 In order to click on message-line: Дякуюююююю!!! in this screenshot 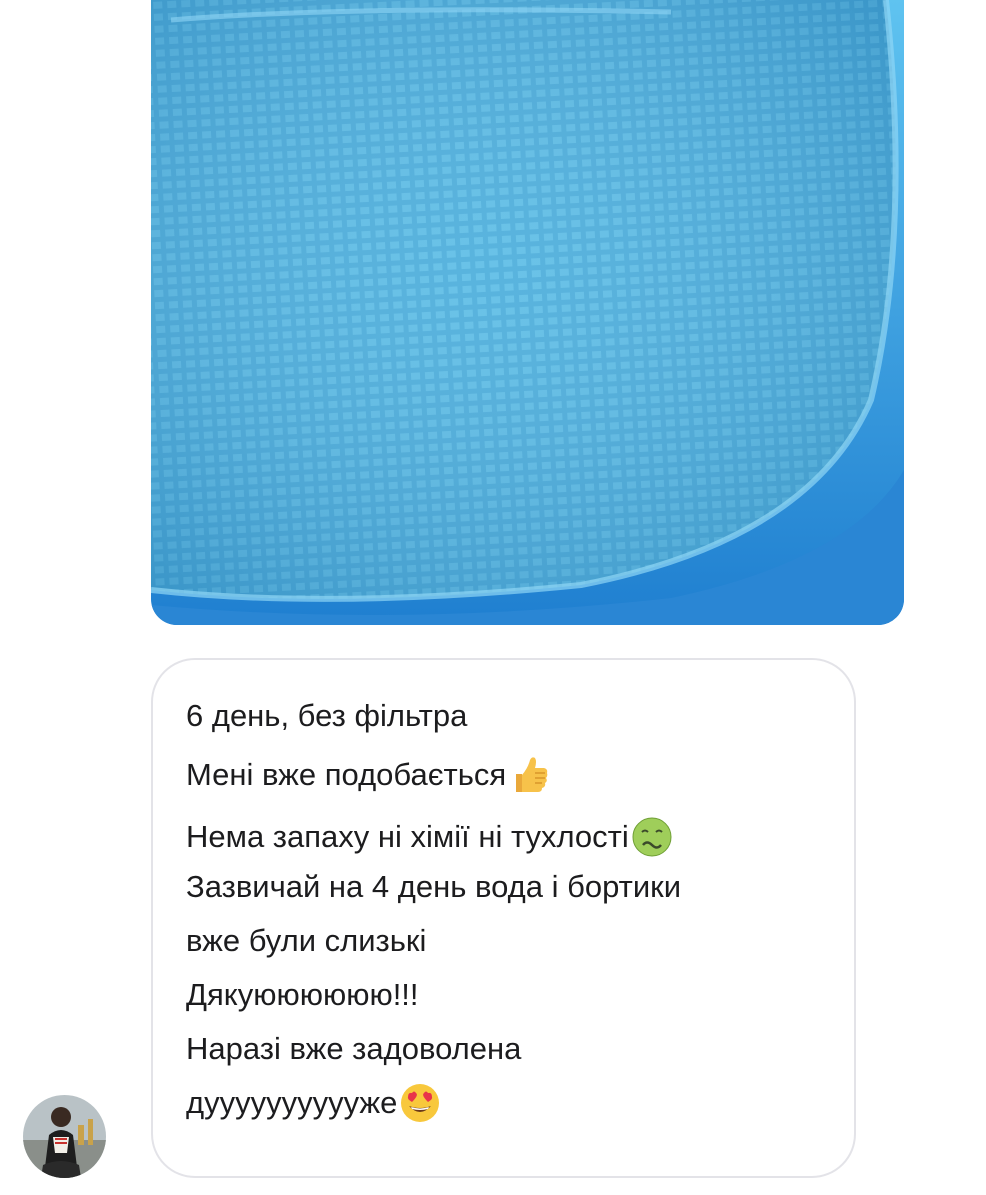, I will do `click(520, 995)`.